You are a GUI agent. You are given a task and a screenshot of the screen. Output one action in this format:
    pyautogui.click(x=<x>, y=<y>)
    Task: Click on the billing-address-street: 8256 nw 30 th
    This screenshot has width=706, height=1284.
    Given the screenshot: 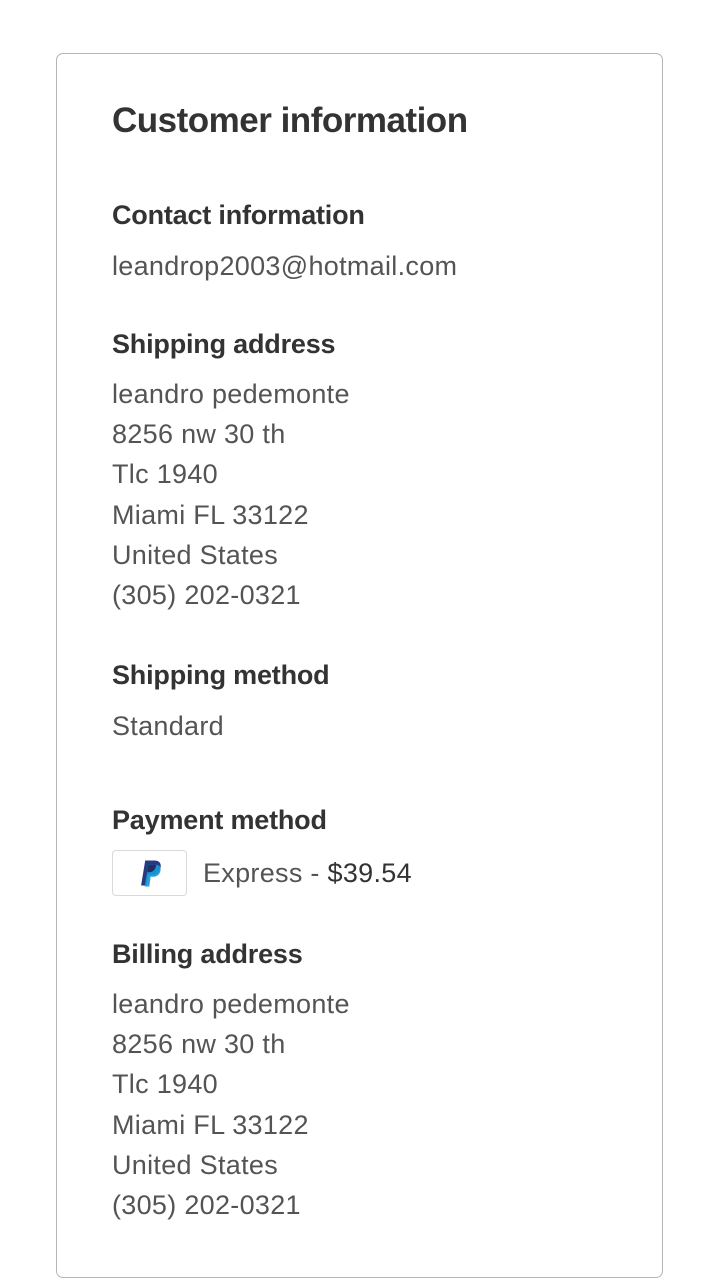 What is the action you would take?
    pyautogui.click(x=199, y=1044)
    